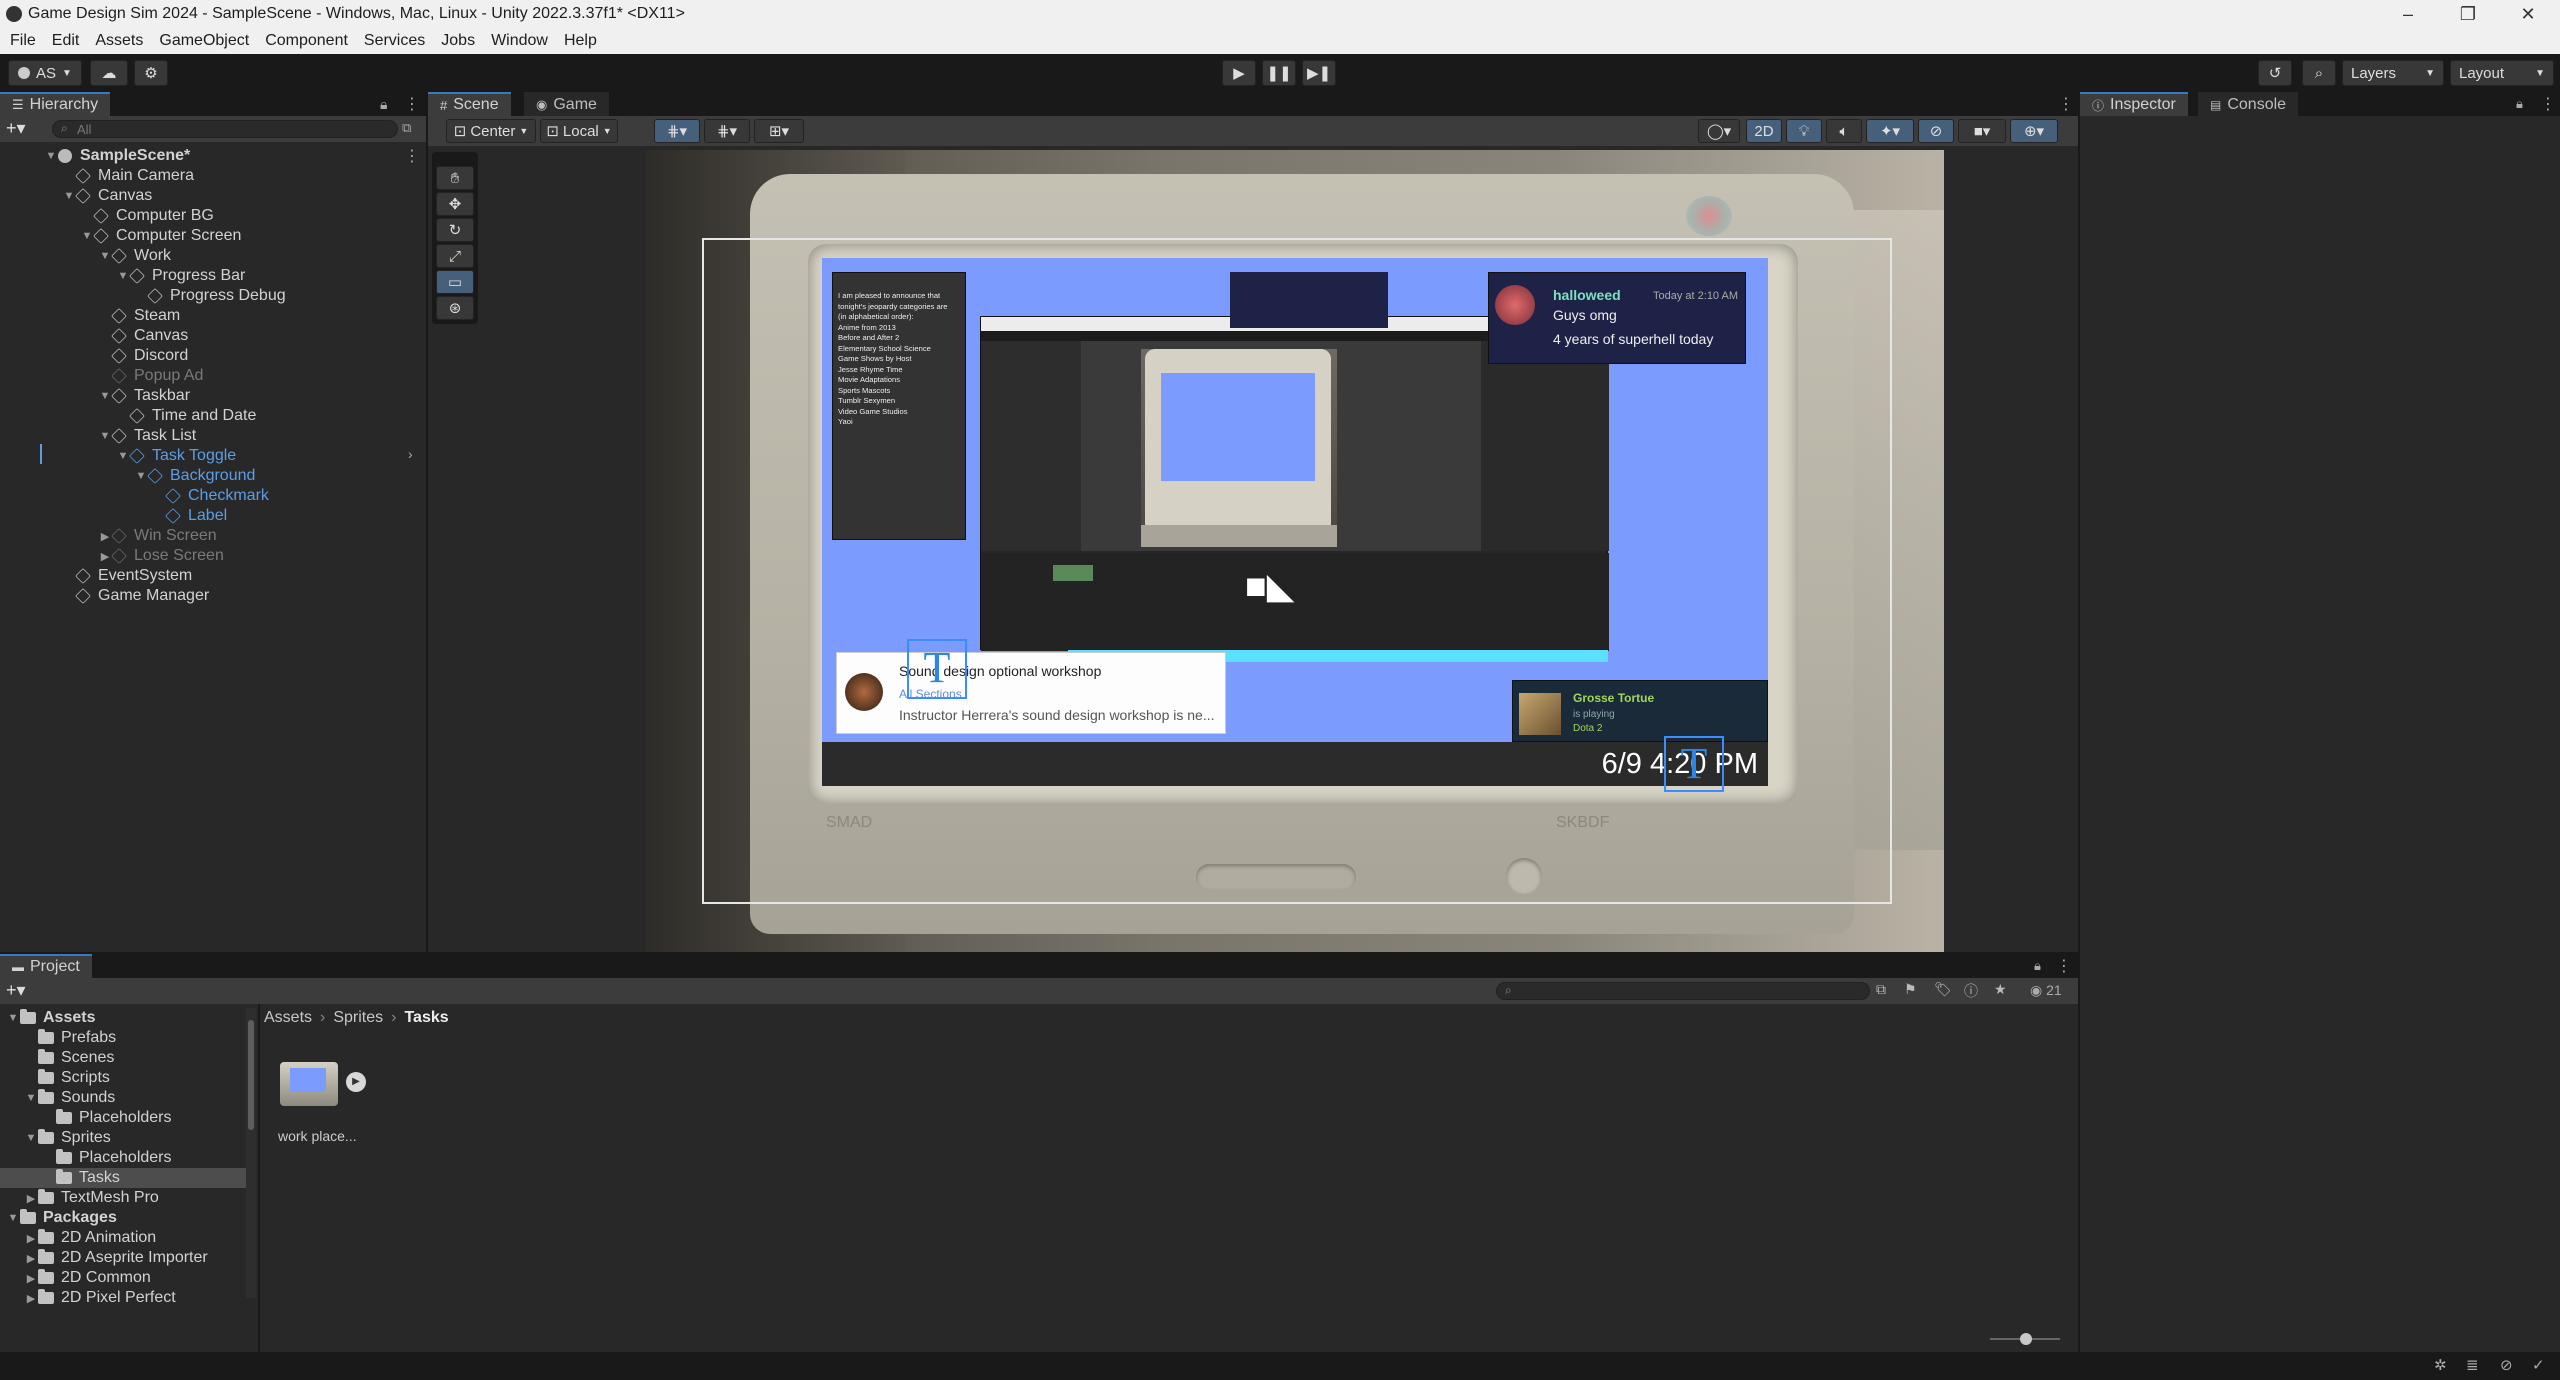 The image size is (2560, 1380). I want to click on pivot-center-dropdown: ⊡ Center ▼, so click(491, 131).